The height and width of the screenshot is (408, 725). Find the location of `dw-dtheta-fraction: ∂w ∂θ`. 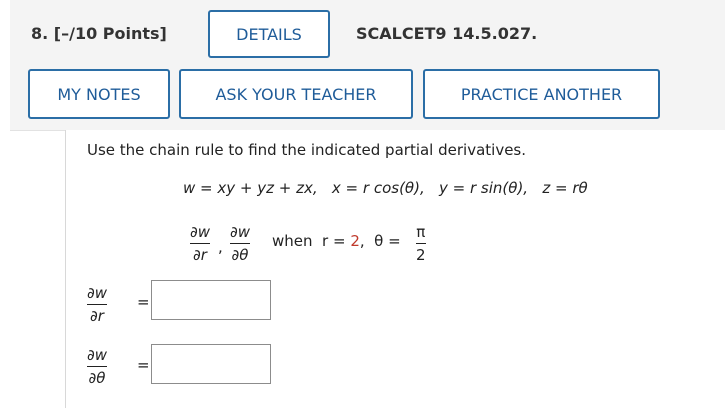

dw-dtheta-fraction: ∂w ∂θ is located at coordinates (240, 243).